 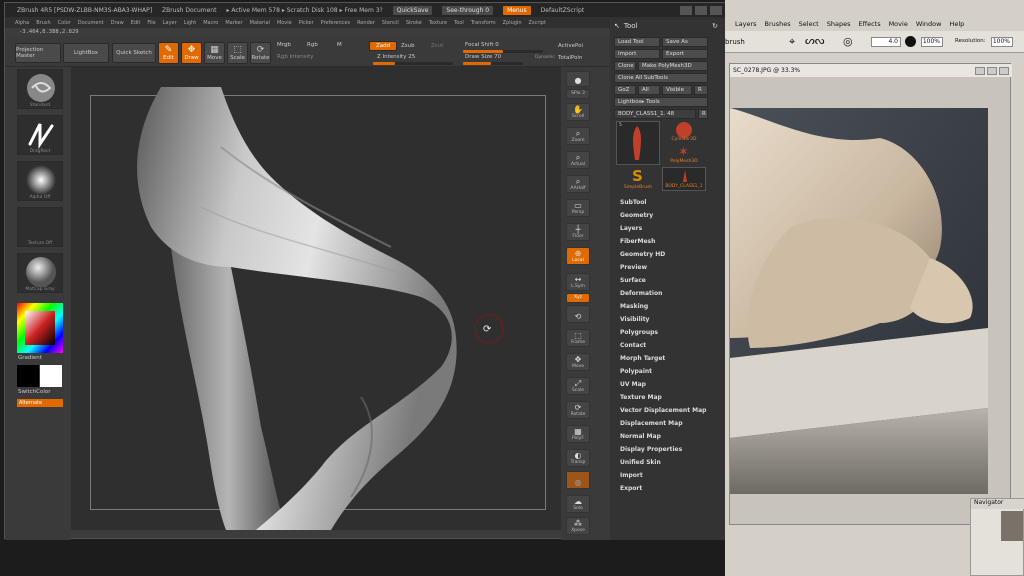 What do you see at coordinates (22, 23) in the screenshot?
I see `menu-alpha: Alpha` at bounding box center [22, 23].